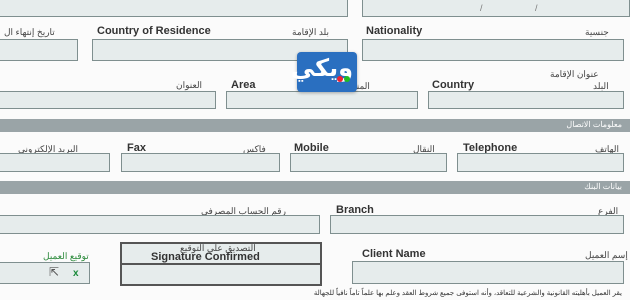 This screenshot has height=300, width=630. Describe the element at coordinates (315, 125) in the screenshot. I see `contact-section-band: معلومات الاتصال` at that location.